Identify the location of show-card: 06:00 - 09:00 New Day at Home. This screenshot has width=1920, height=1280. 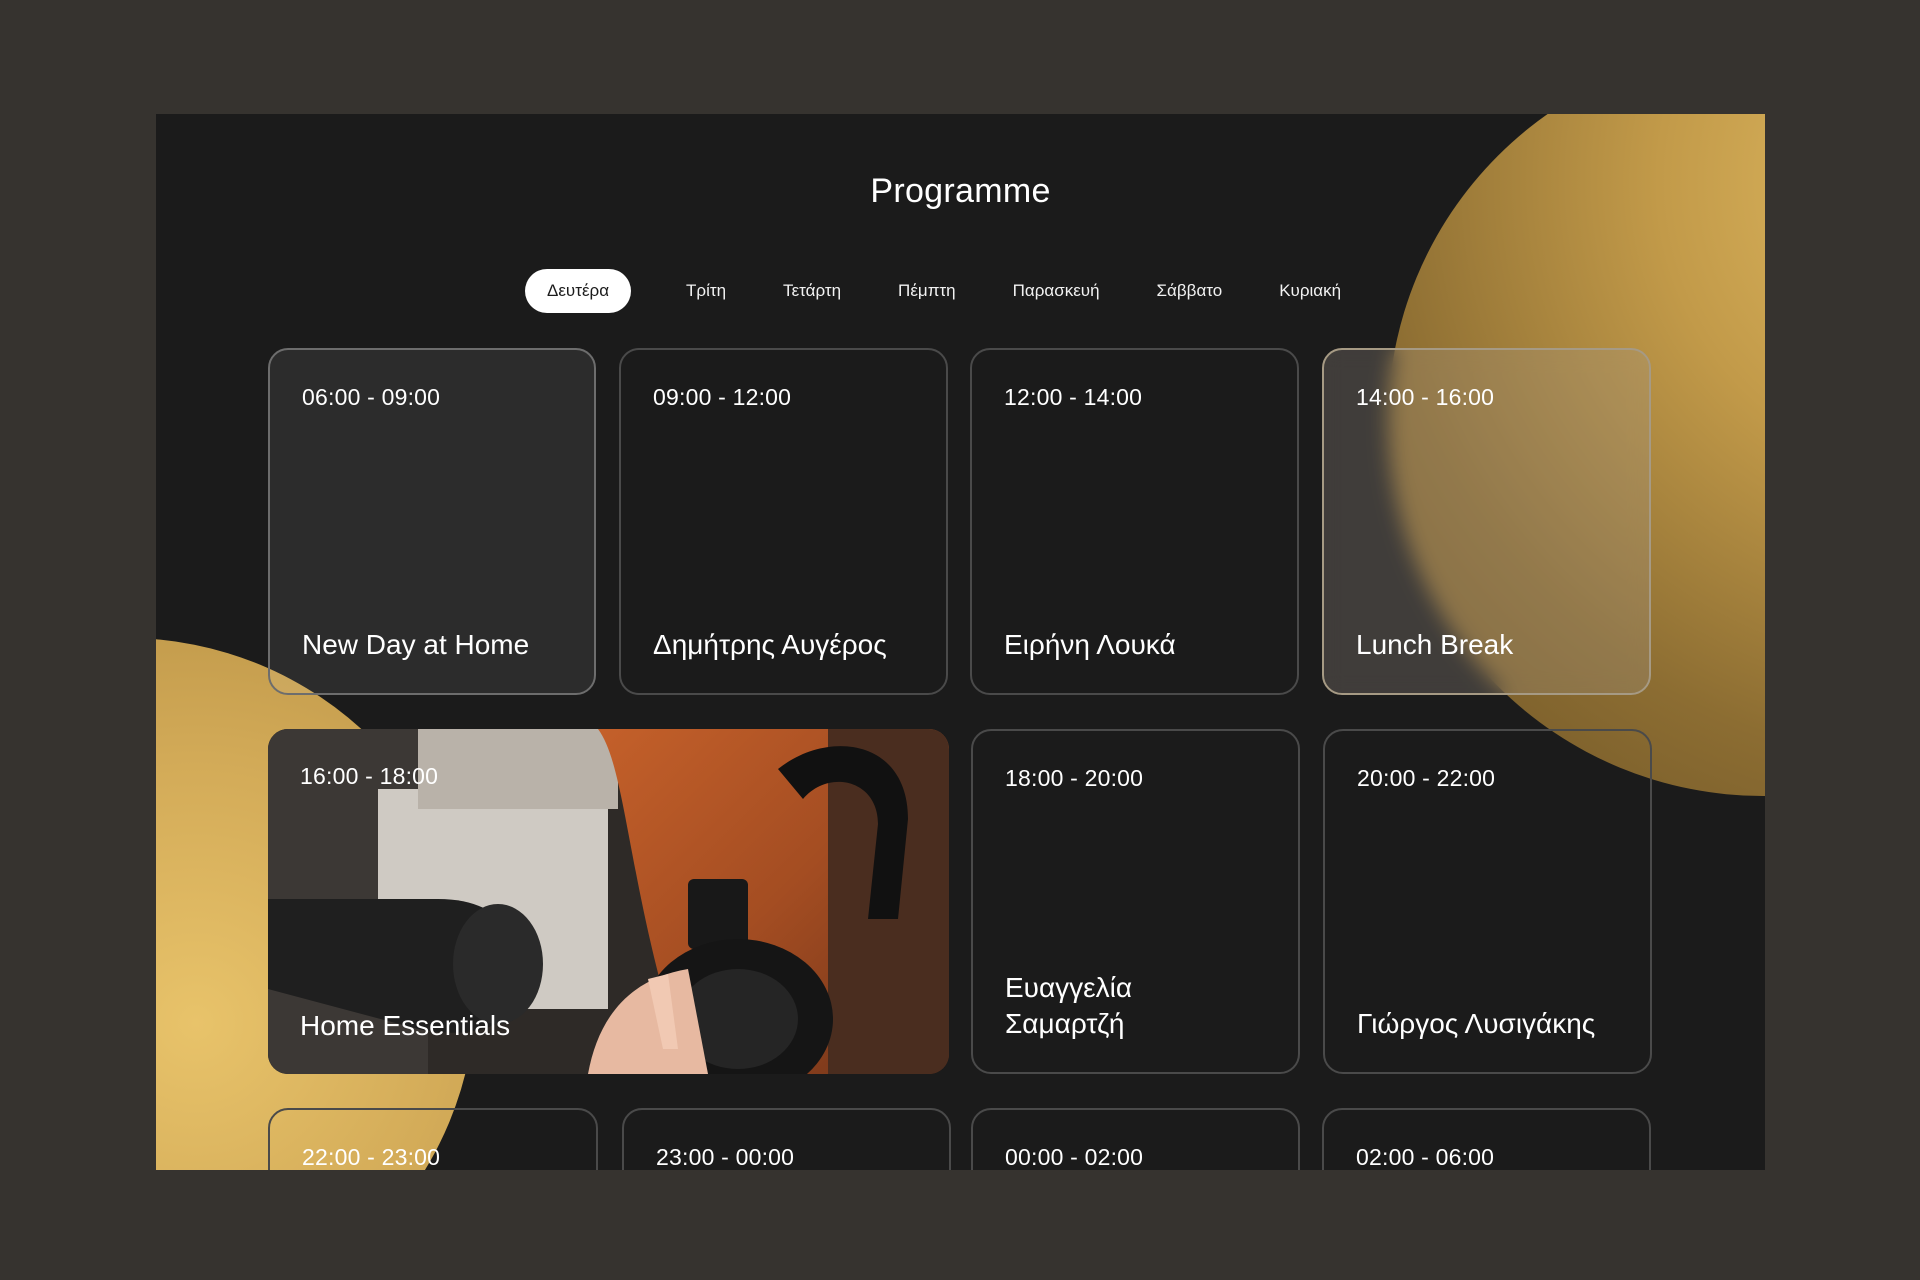
(432, 521).